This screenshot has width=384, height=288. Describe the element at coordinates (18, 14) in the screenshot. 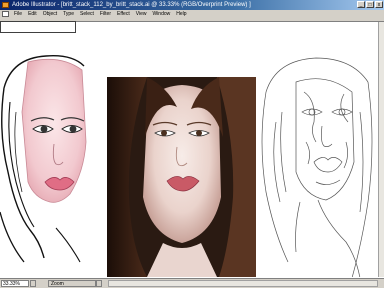

I see `menu-file: File` at that location.